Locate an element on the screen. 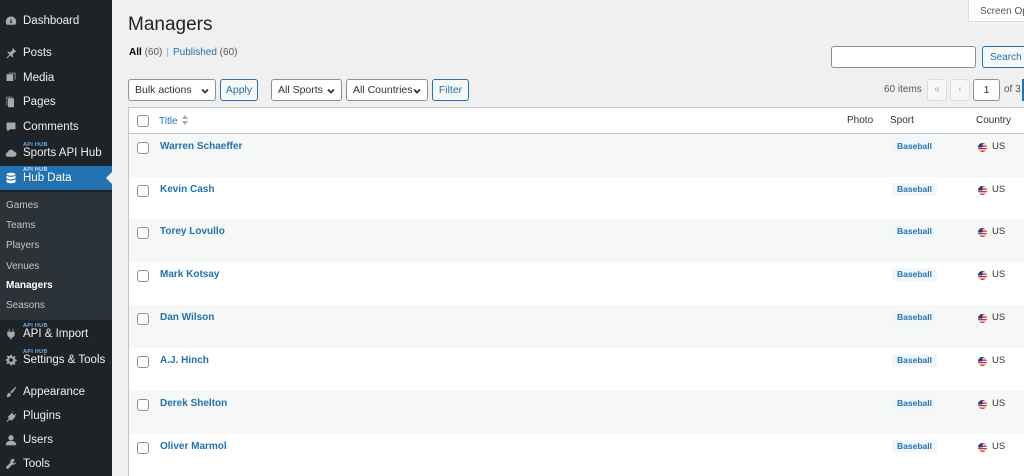  search-button: Search M is located at coordinates (1003, 57).